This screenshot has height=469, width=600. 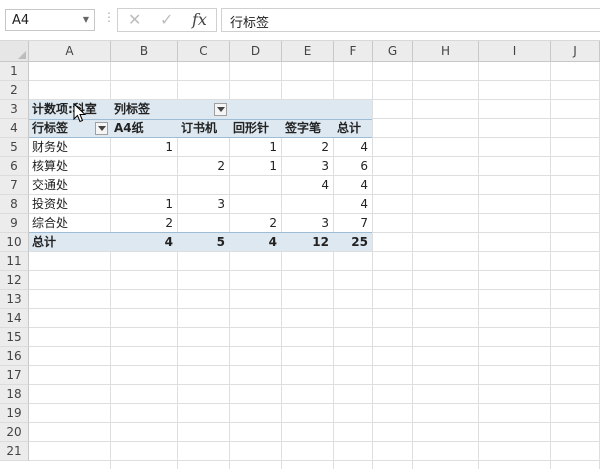 I want to click on pivot-grand-total-cell: 12, so click(x=305, y=242).